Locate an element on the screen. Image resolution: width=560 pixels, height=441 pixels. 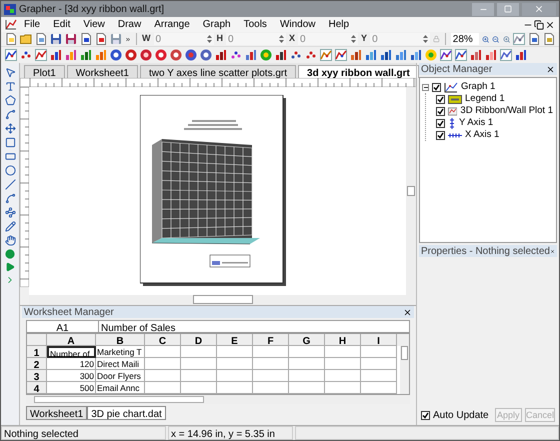
menu-item: Window is located at coordinates (298, 24).